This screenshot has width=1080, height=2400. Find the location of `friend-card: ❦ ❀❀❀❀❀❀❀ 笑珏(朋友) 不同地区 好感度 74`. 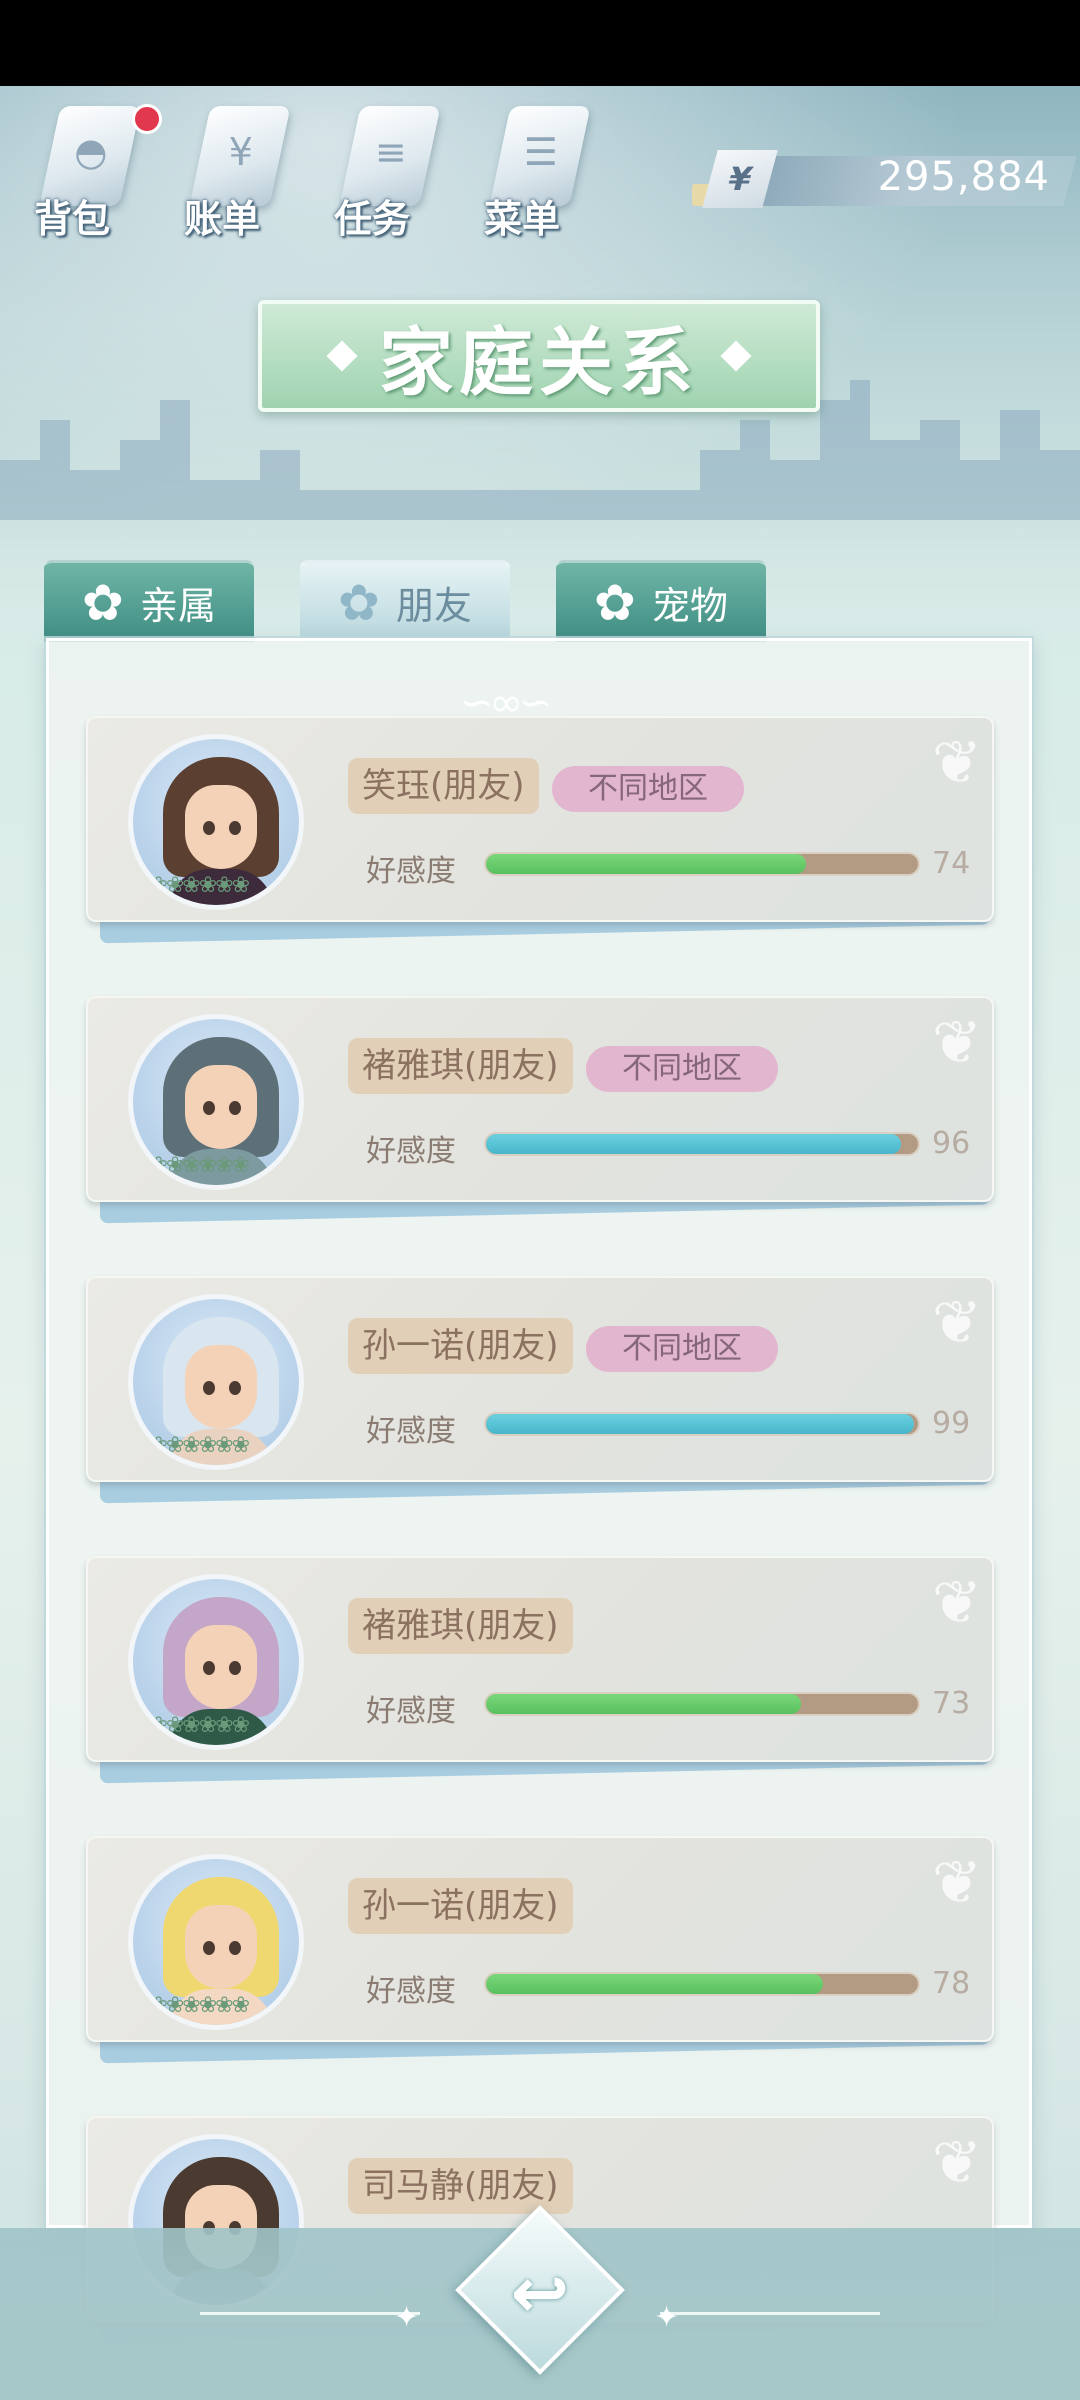

friend-card: ❦ ❀❀❀❀❀❀❀ 笑珏(朋友) 不同地区 好感度 74 is located at coordinates (541, 830).